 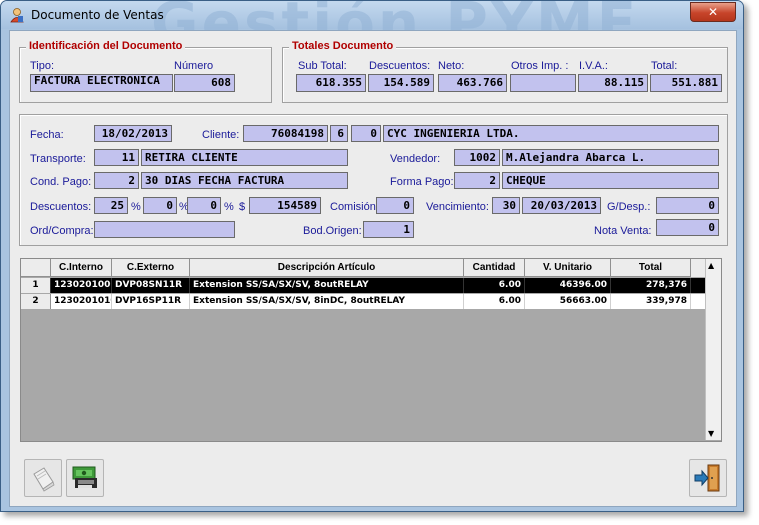 What do you see at coordinates (327, 268) in the screenshot?
I see `column-header-descripcion: Descripción Artículo` at bounding box center [327, 268].